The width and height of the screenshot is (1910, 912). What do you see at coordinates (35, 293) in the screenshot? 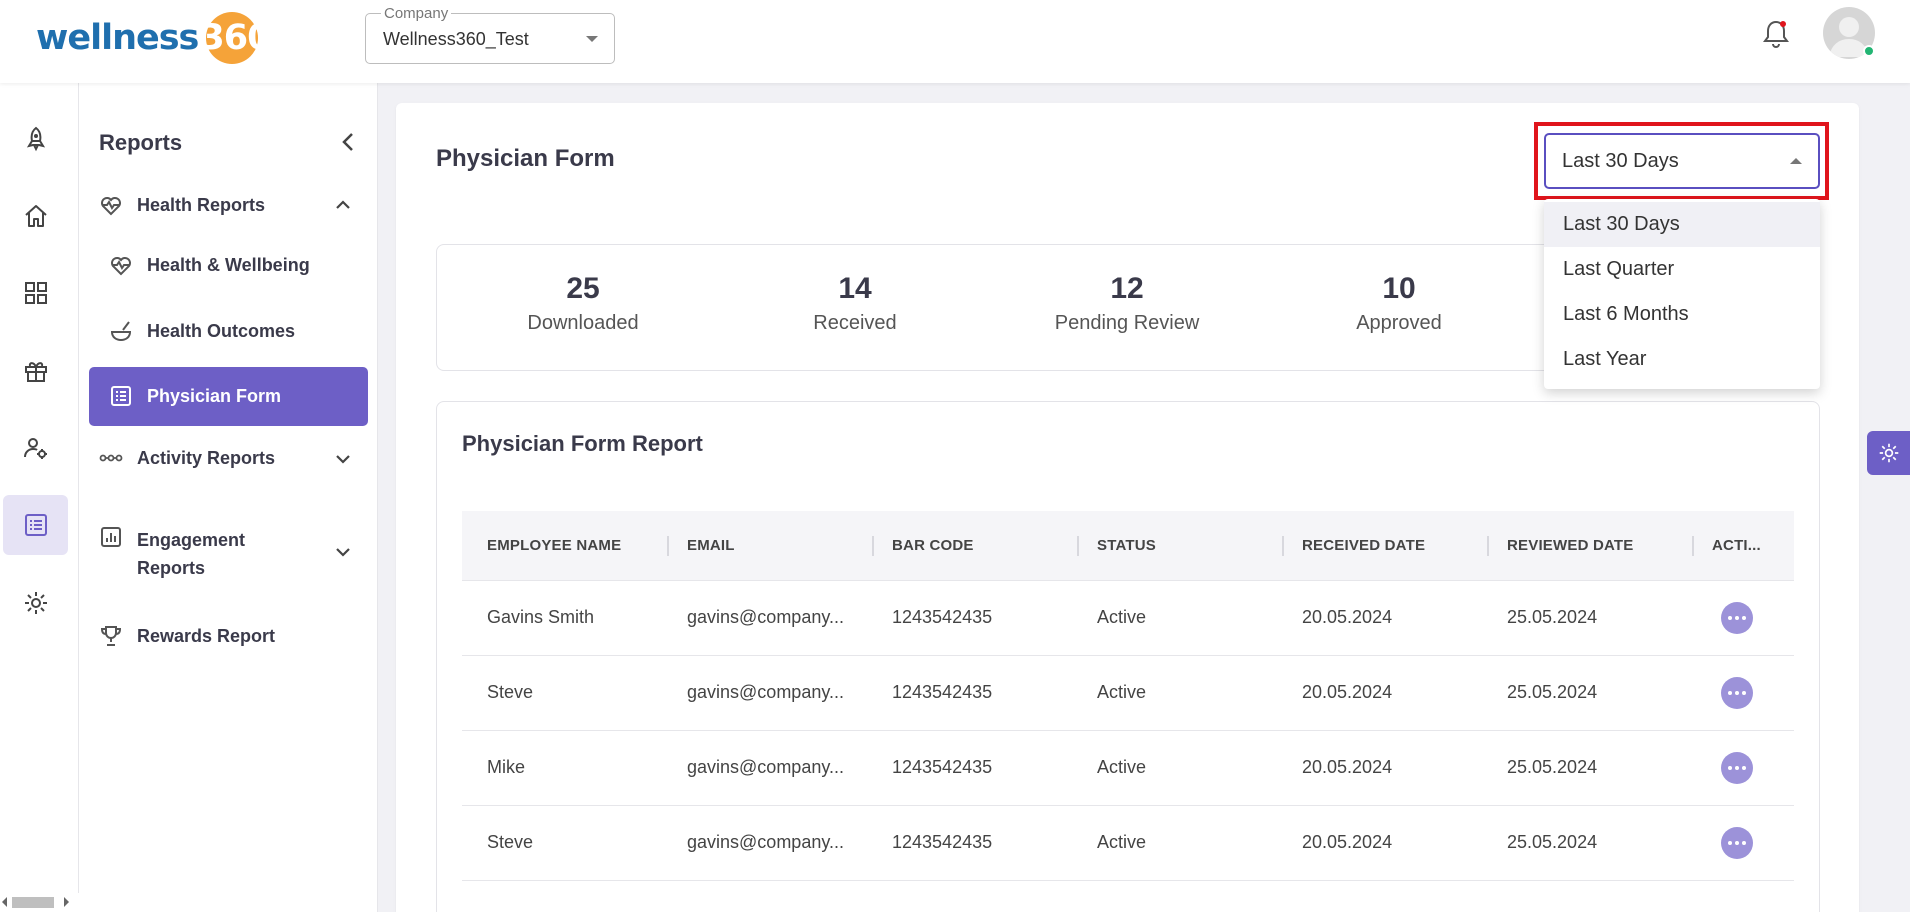
I see `rail-item-dashboard` at bounding box center [35, 293].